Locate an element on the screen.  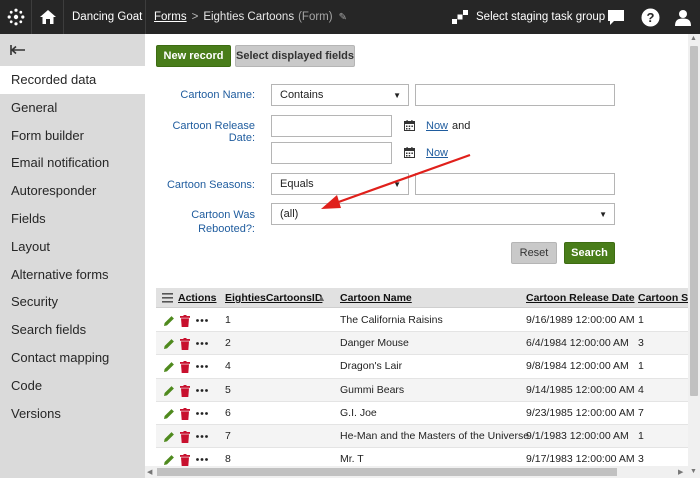
cell-id: 1 is located at coordinates (228, 320).